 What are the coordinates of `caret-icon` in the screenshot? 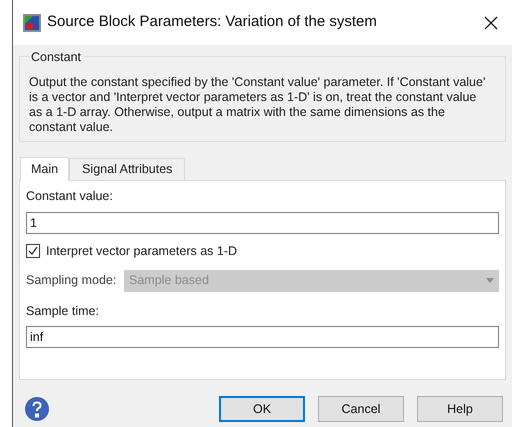 It's located at (490, 280).